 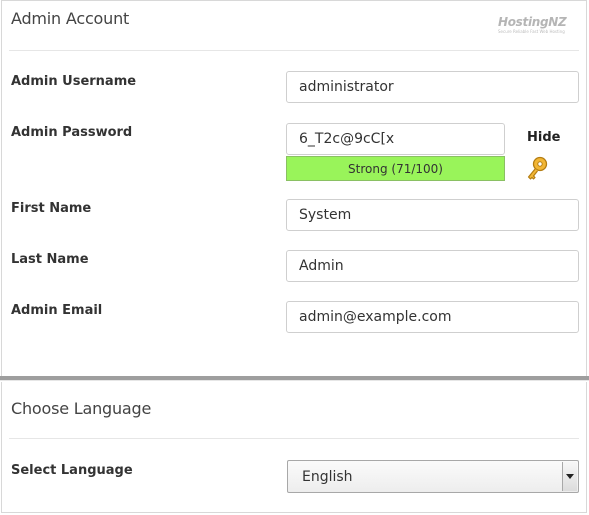 What do you see at coordinates (321, 266) in the screenshot?
I see `last-name-value: Admin` at bounding box center [321, 266].